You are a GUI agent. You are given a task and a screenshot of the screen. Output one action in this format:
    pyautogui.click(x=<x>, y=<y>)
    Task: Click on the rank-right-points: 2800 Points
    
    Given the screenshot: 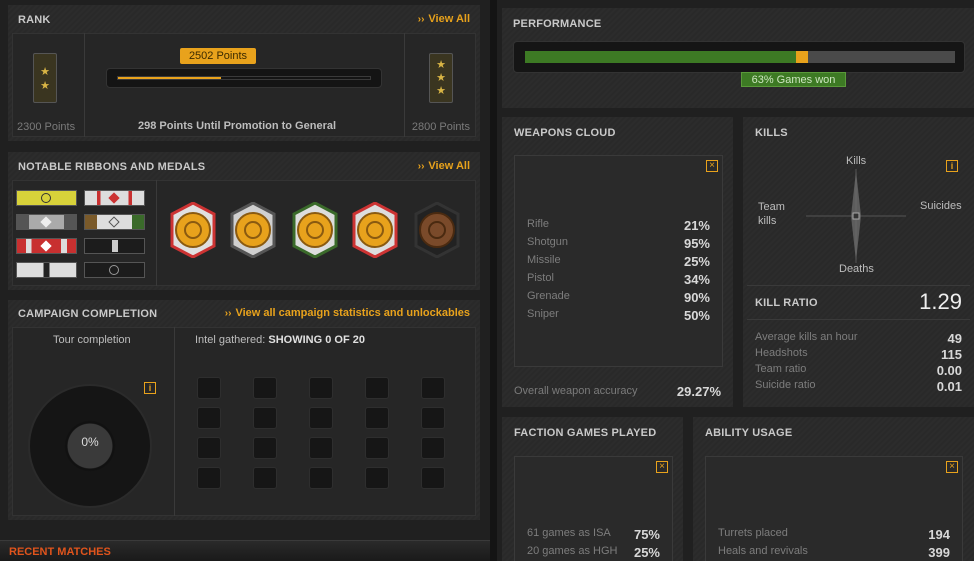 What is the action you would take?
    pyautogui.click(x=440, y=127)
    